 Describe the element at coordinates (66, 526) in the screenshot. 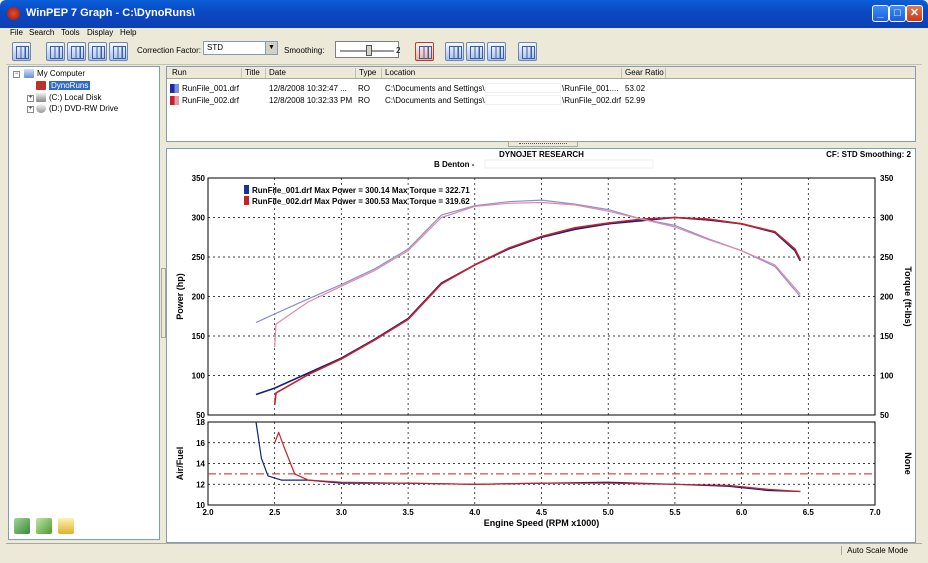

I see `new-folder-icon` at that location.